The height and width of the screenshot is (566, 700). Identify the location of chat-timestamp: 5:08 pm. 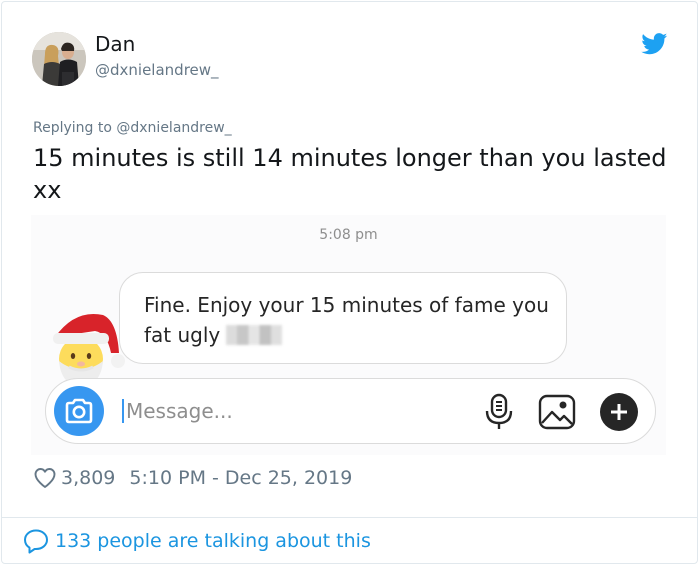
(348, 235).